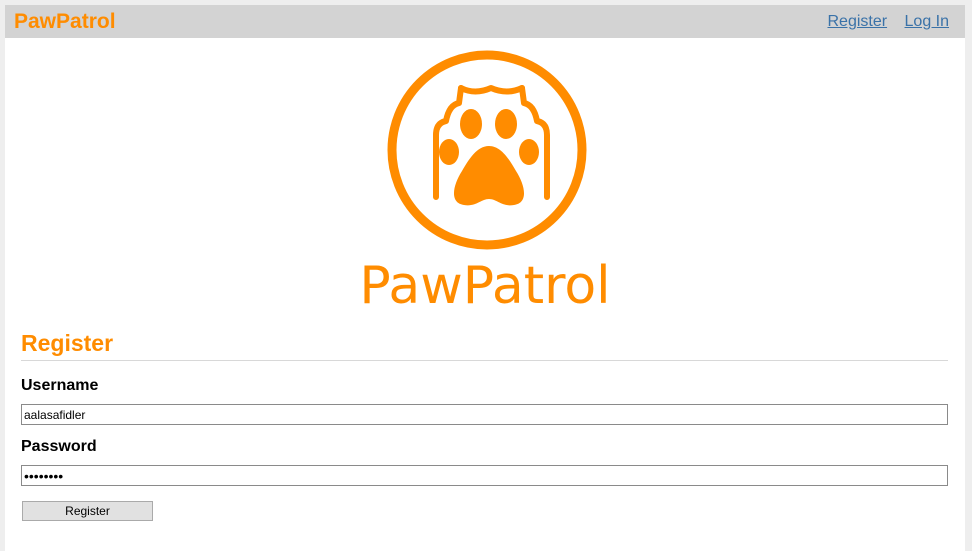  What do you see at coordinates (484, 282) in the screenshot?
I see `logo-wordmark: PawPatrol` at bounding box center [484, 282].